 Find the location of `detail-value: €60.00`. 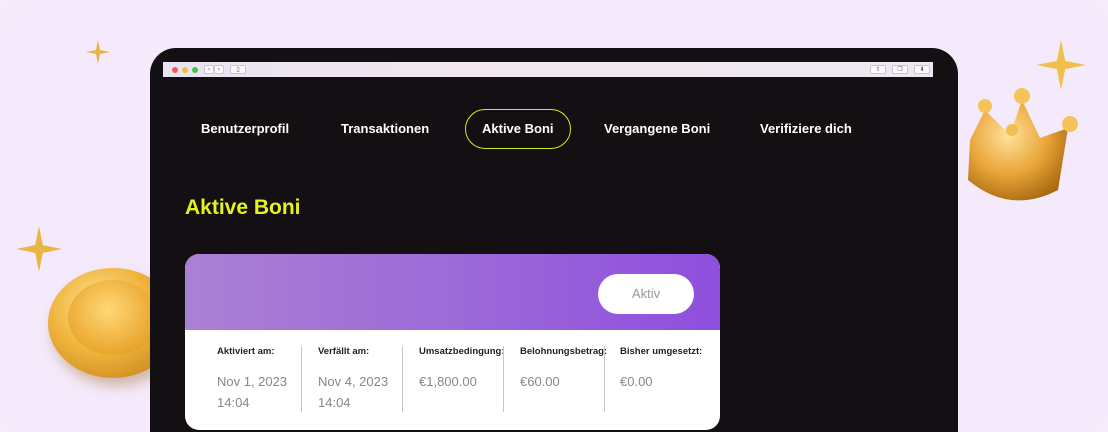

detail-value: €60.00 is located at coordinates (540, 381).